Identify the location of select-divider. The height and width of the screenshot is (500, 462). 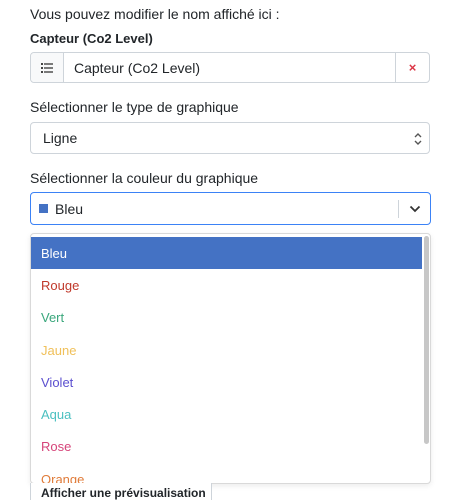
(398, 209).